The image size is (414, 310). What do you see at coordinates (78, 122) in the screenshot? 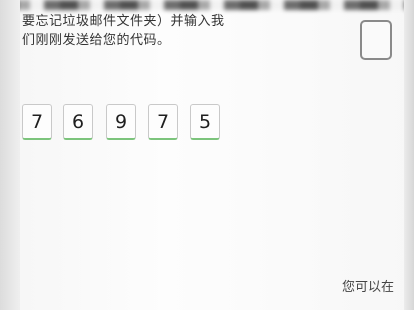
I see `code-digit-2: 6` at bounding box center [78, 122].